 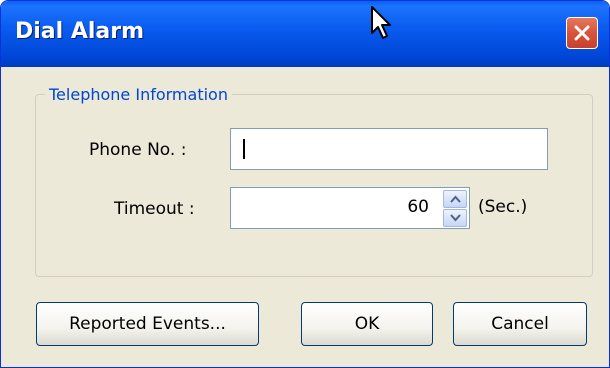 What do you see at coordinates (138, 150) in the screenshot?
I see `phone-label: Phone No. :` at bounding box center [138, 150].